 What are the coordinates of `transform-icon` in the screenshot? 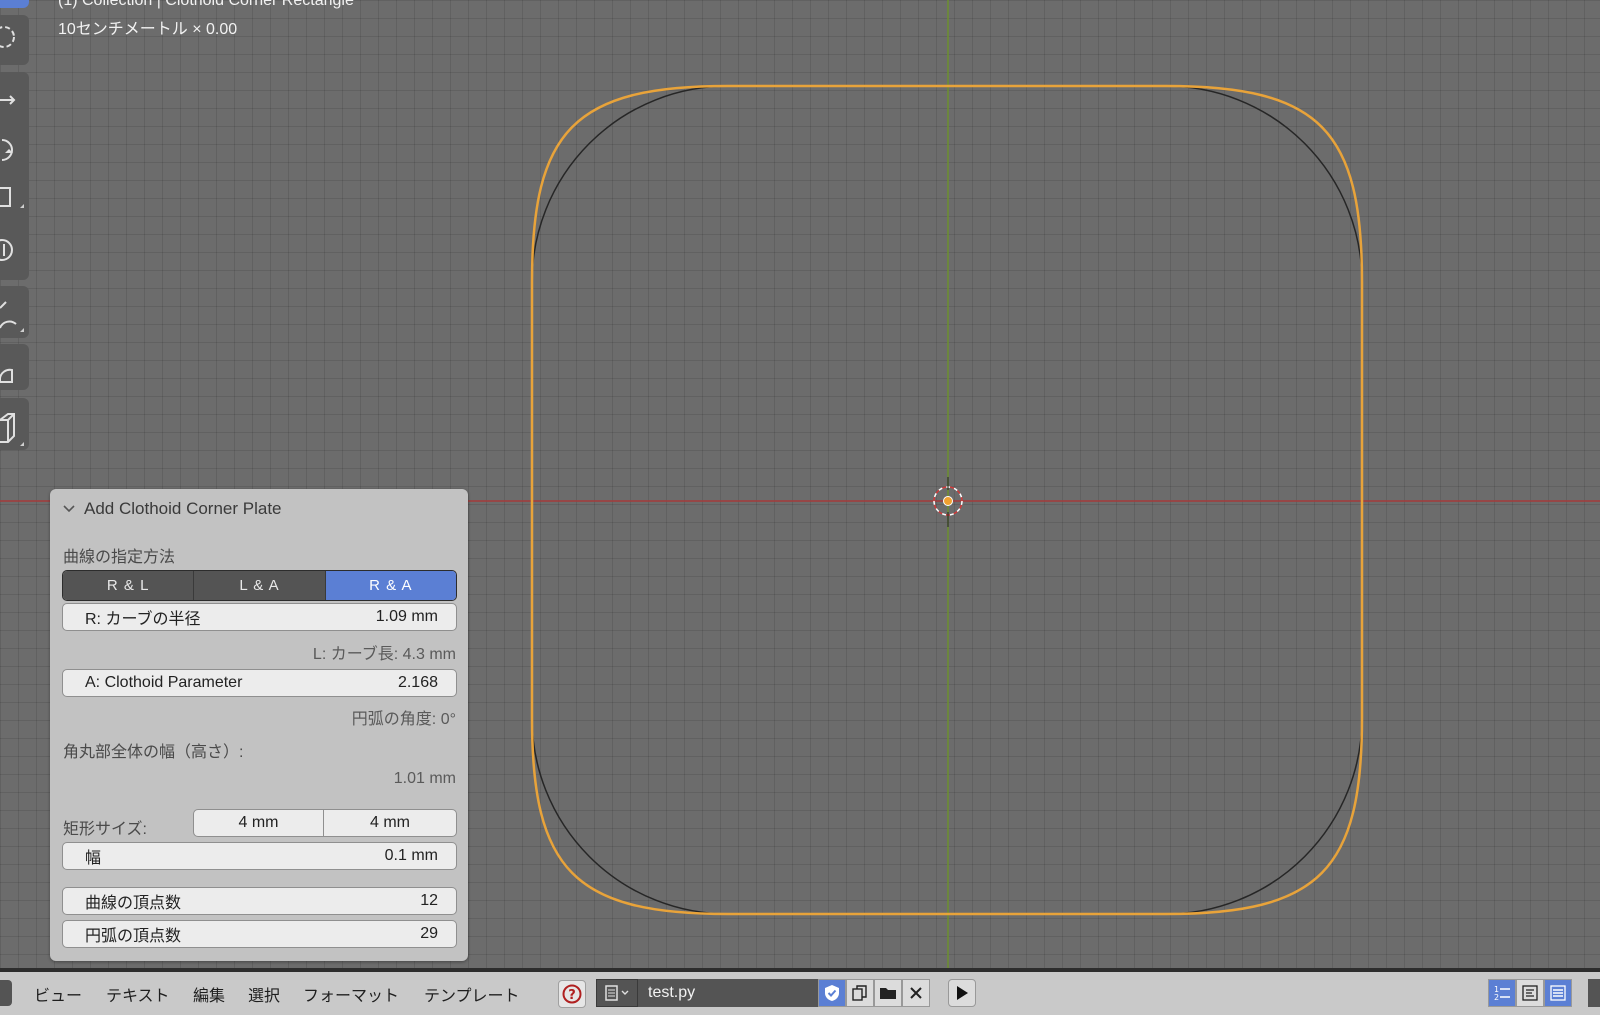 It's located at (14, 246).